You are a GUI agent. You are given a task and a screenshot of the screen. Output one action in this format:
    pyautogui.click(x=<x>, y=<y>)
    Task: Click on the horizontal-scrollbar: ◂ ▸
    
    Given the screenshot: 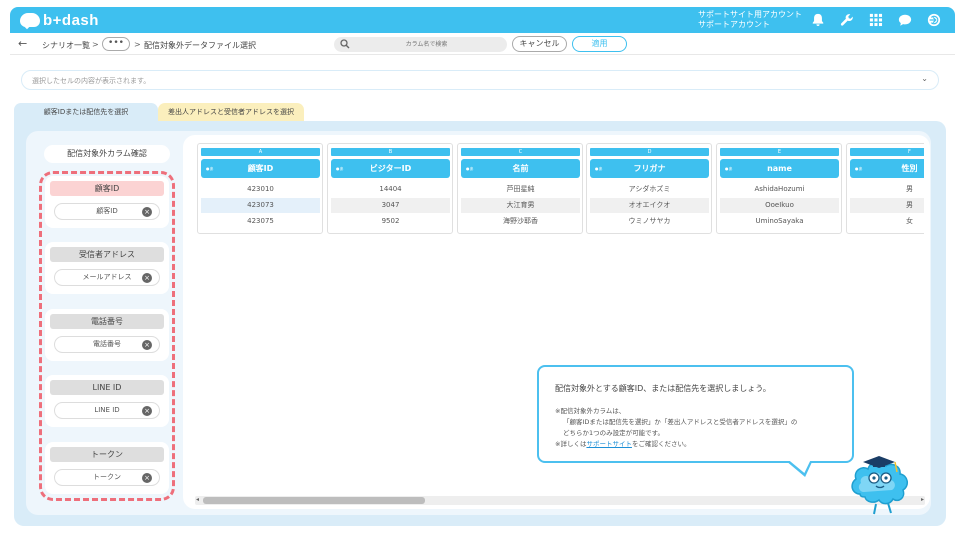 What is the action you would take?
    pyautogui.click(x=560, y=500)
    